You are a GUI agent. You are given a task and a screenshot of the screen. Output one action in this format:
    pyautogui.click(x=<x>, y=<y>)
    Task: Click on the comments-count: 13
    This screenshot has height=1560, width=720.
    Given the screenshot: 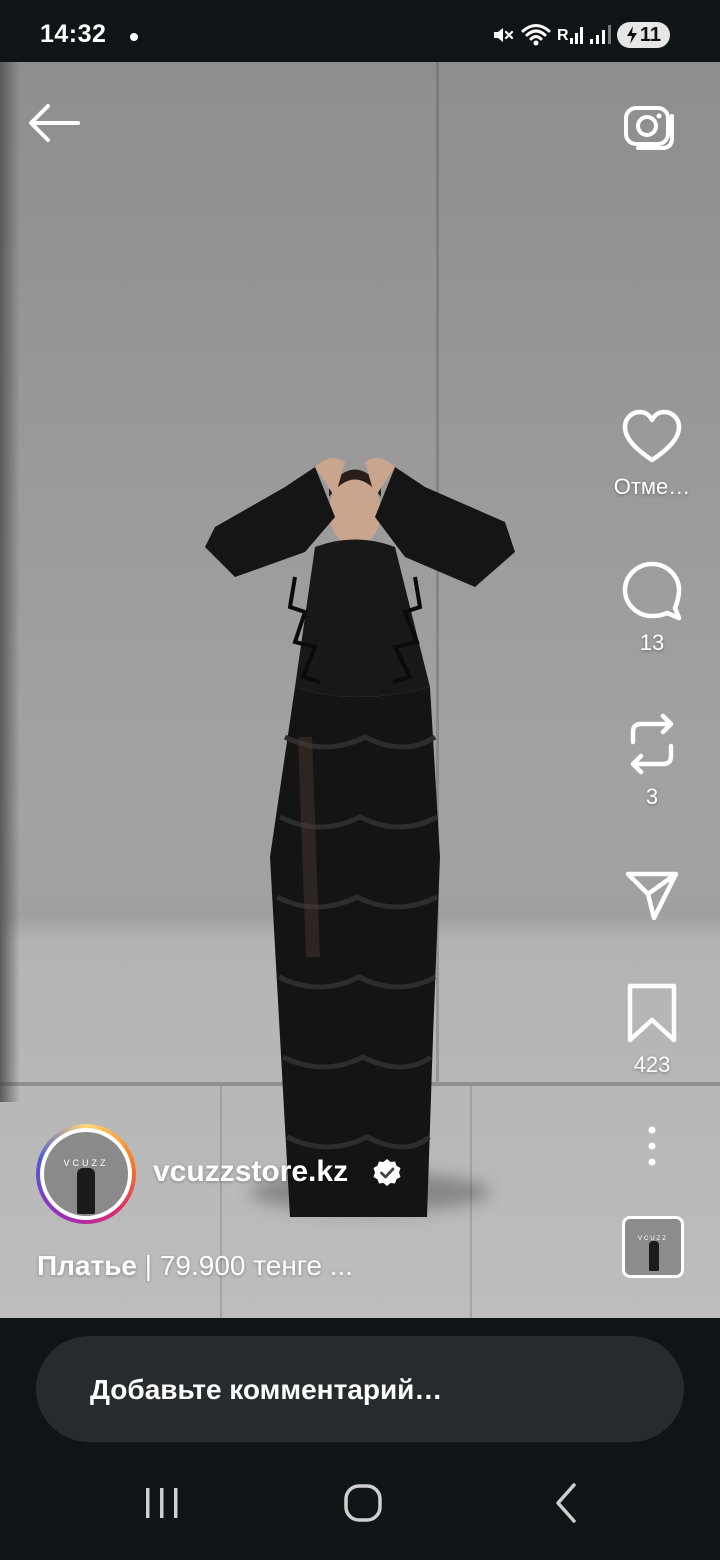 What is the action you would take?
    pyautogui.click(x=652, y=642)
    